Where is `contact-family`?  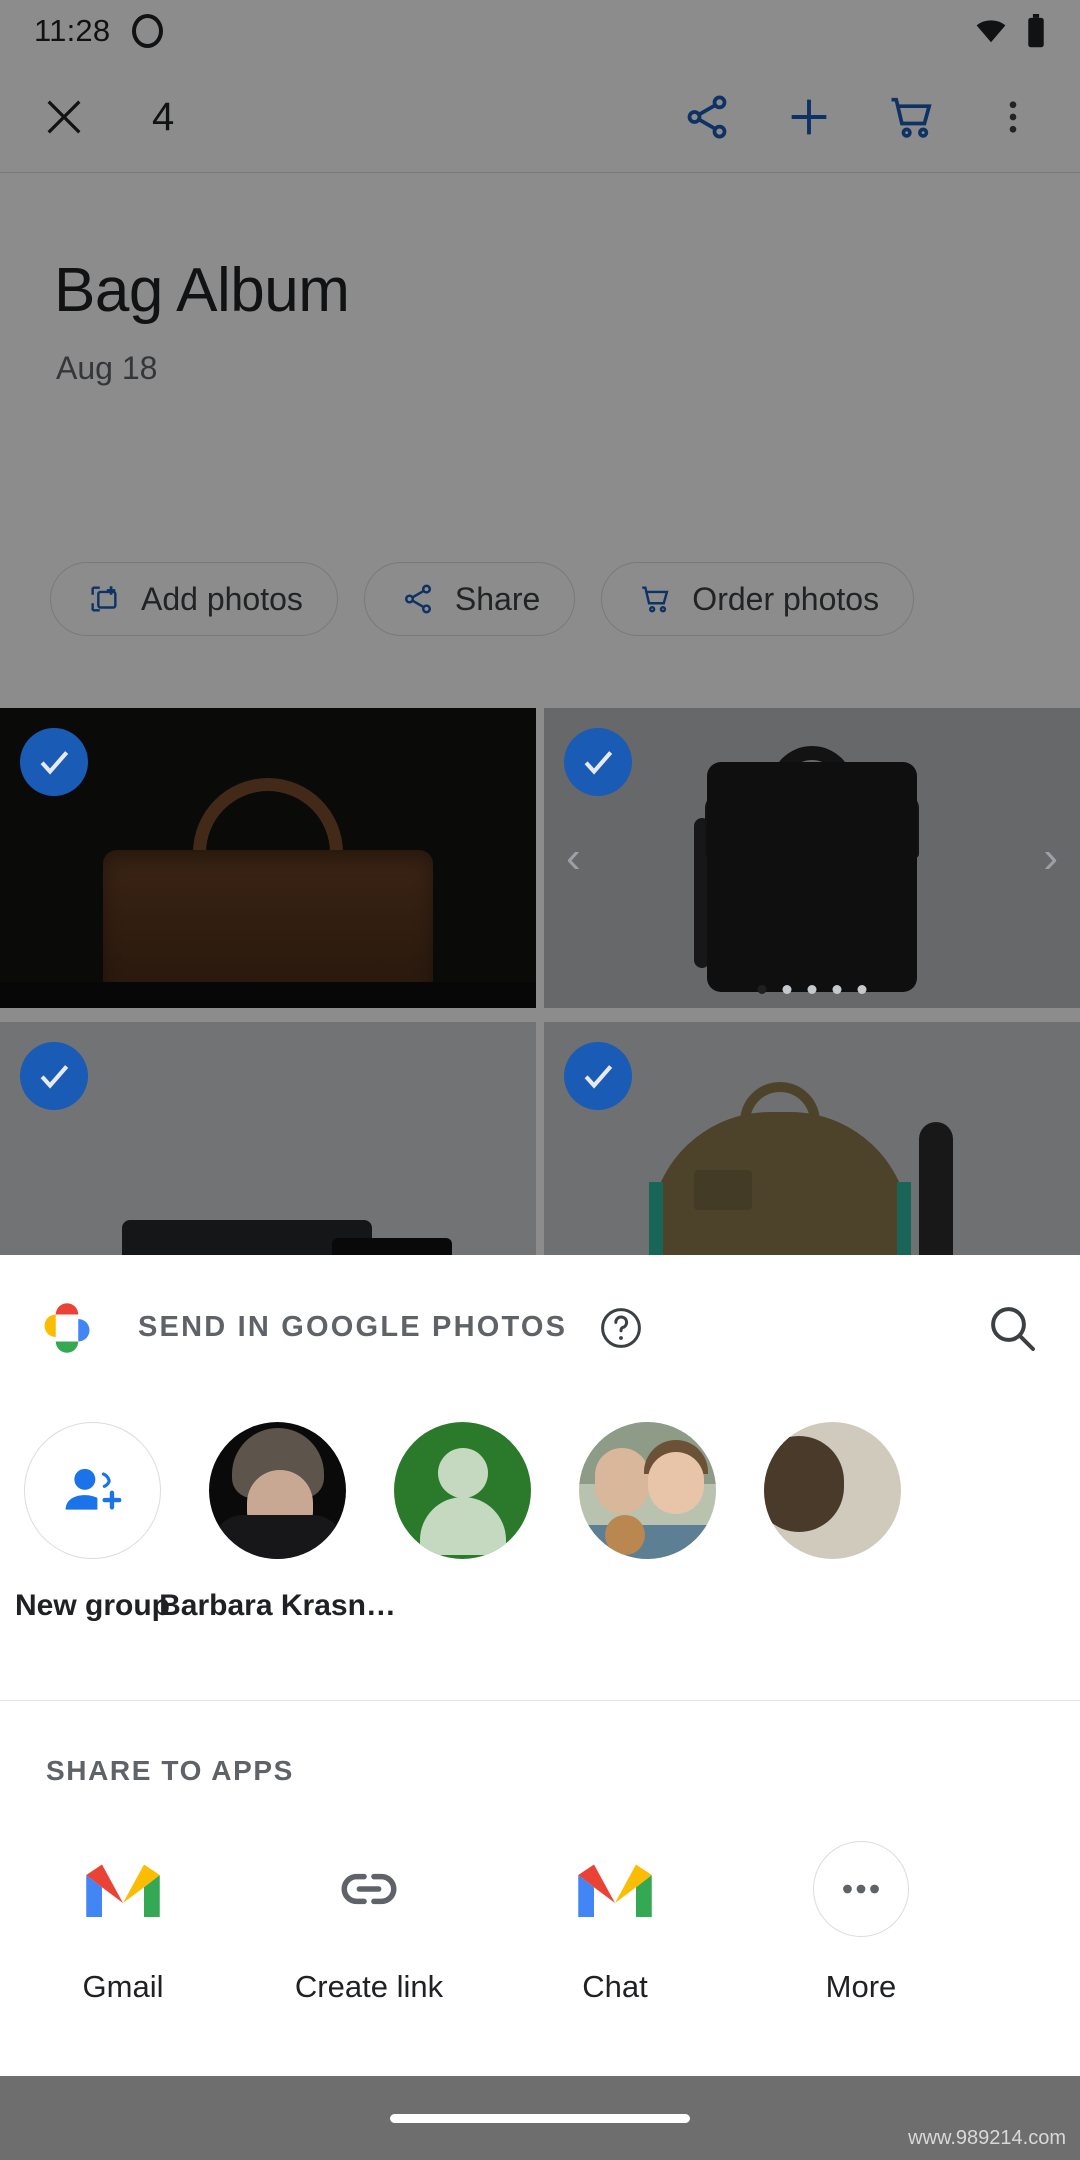 contact-family is located at coordinates (647, 1505).